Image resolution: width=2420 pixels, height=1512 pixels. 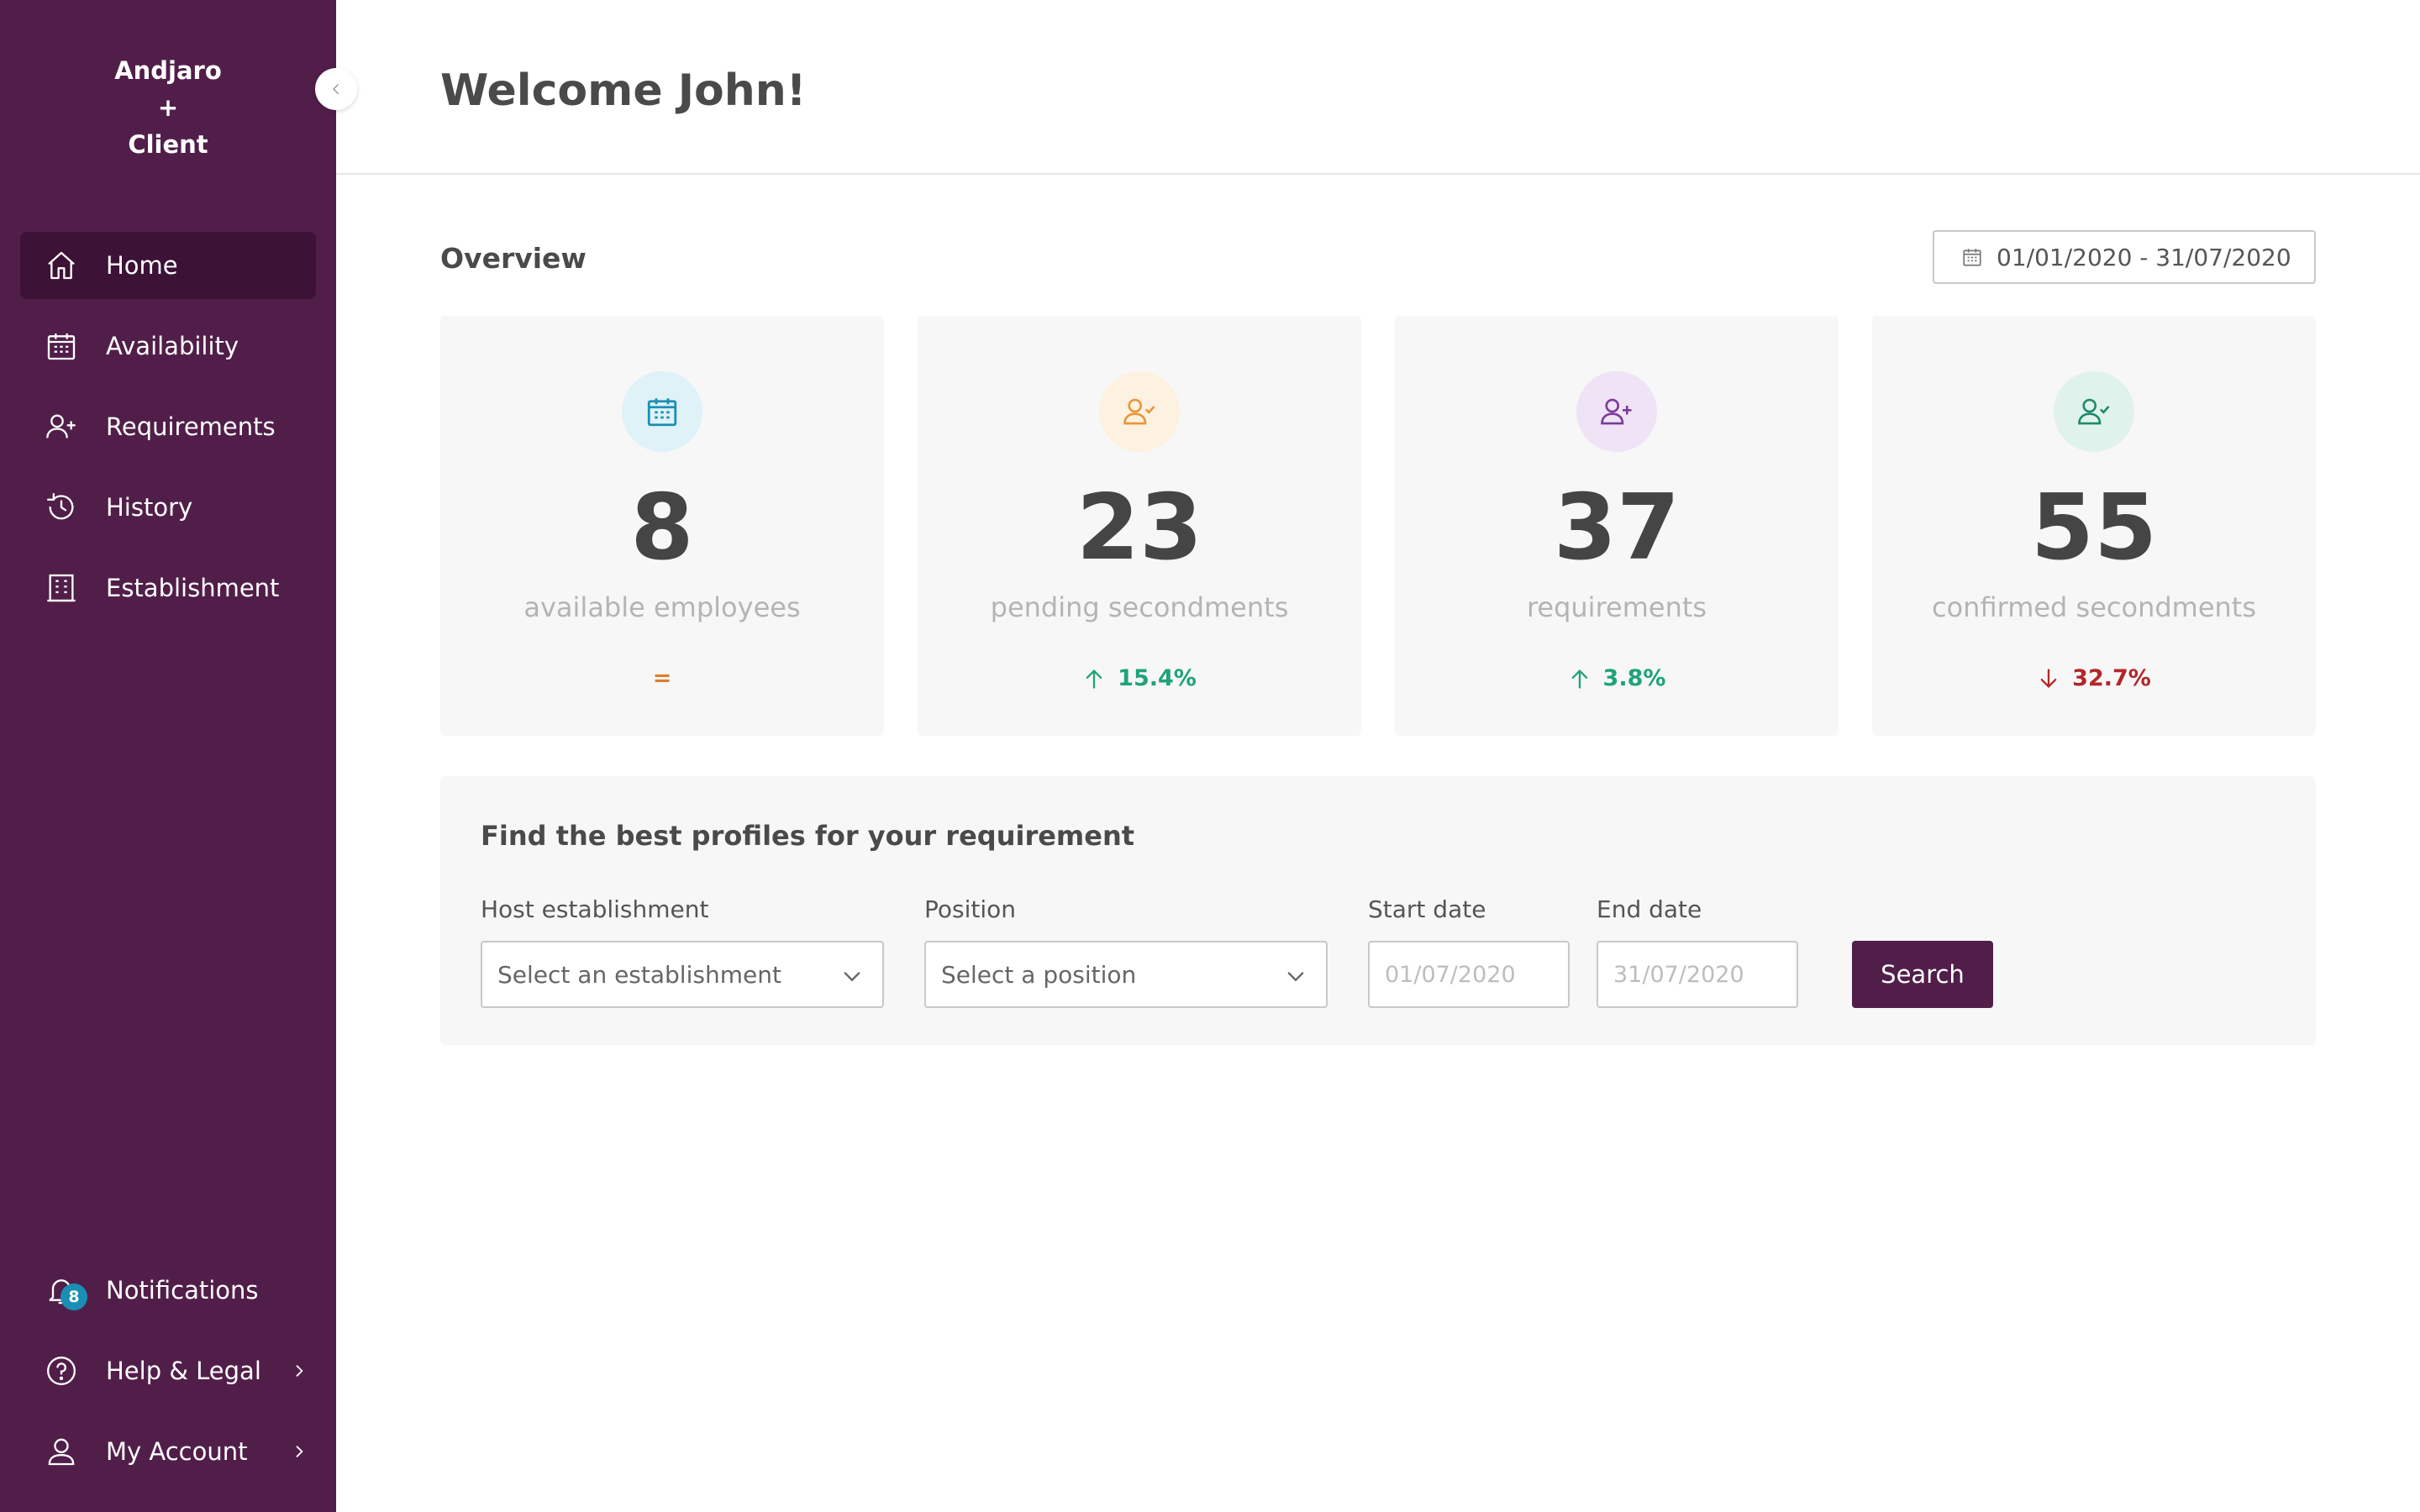 I want to click on trend-value: 15.4%, so click(x=1157, y=678).